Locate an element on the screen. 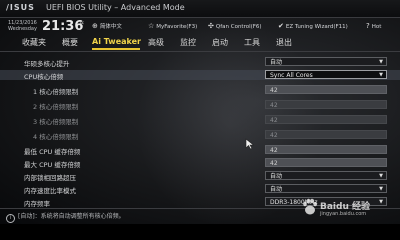 The width and height of the screenshot is (400, 240). qfan-label: Qfan Control(F6) is located at coordinates (238, 27).